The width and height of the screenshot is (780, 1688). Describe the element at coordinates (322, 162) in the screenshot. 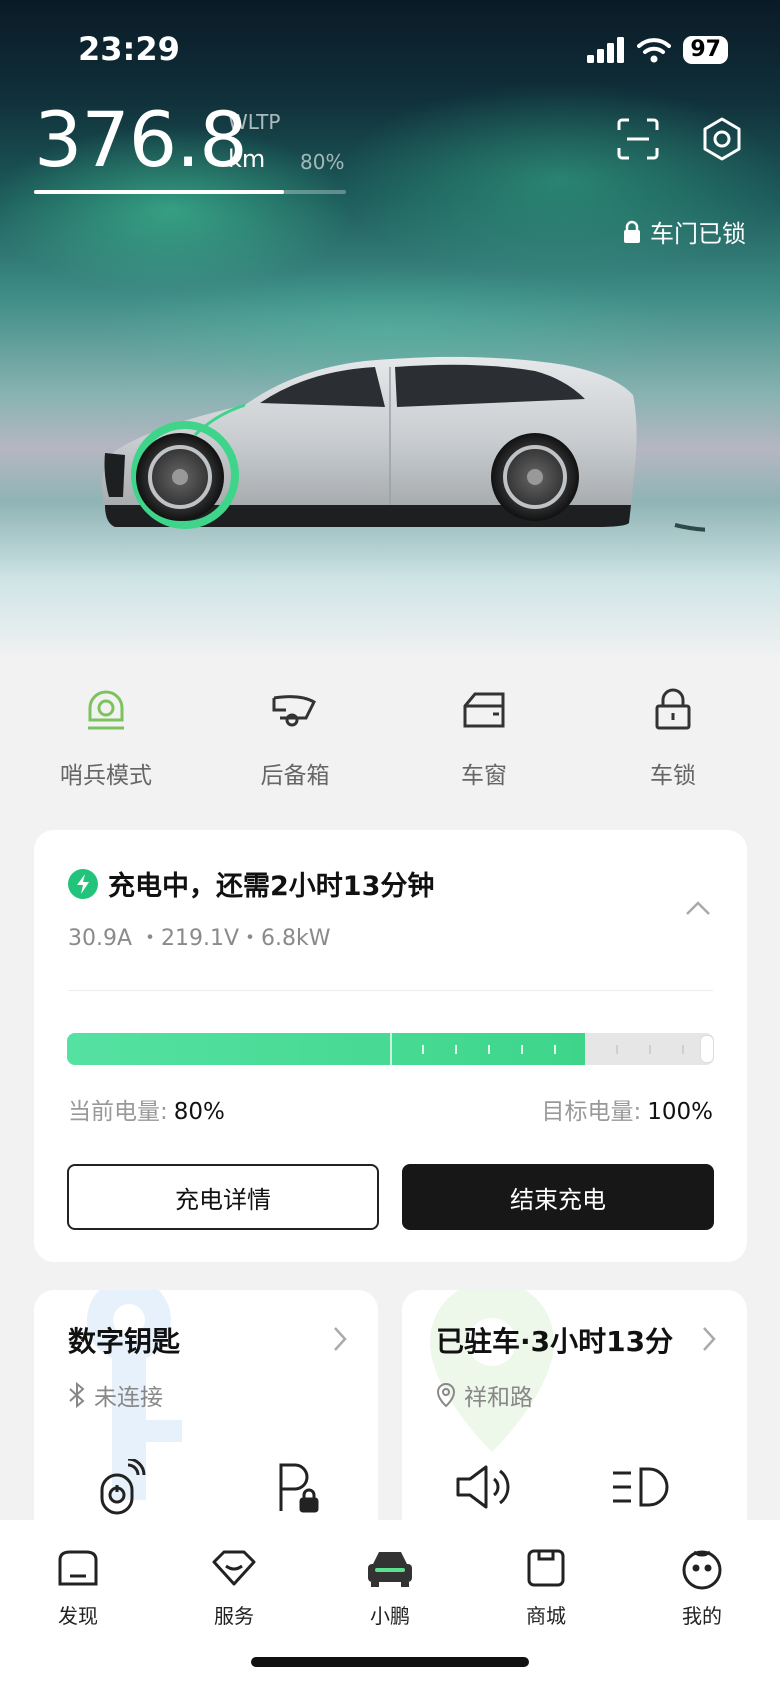

I see `battery-percent: 80%` at that location.